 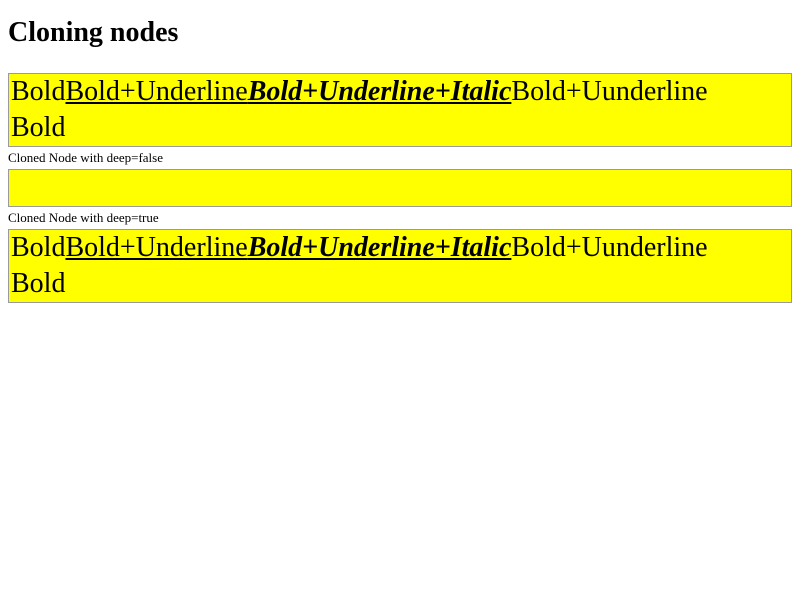 I want to click on shallow-clone-caption: Cloned Node with deep=false, so click(x=85, y=157).